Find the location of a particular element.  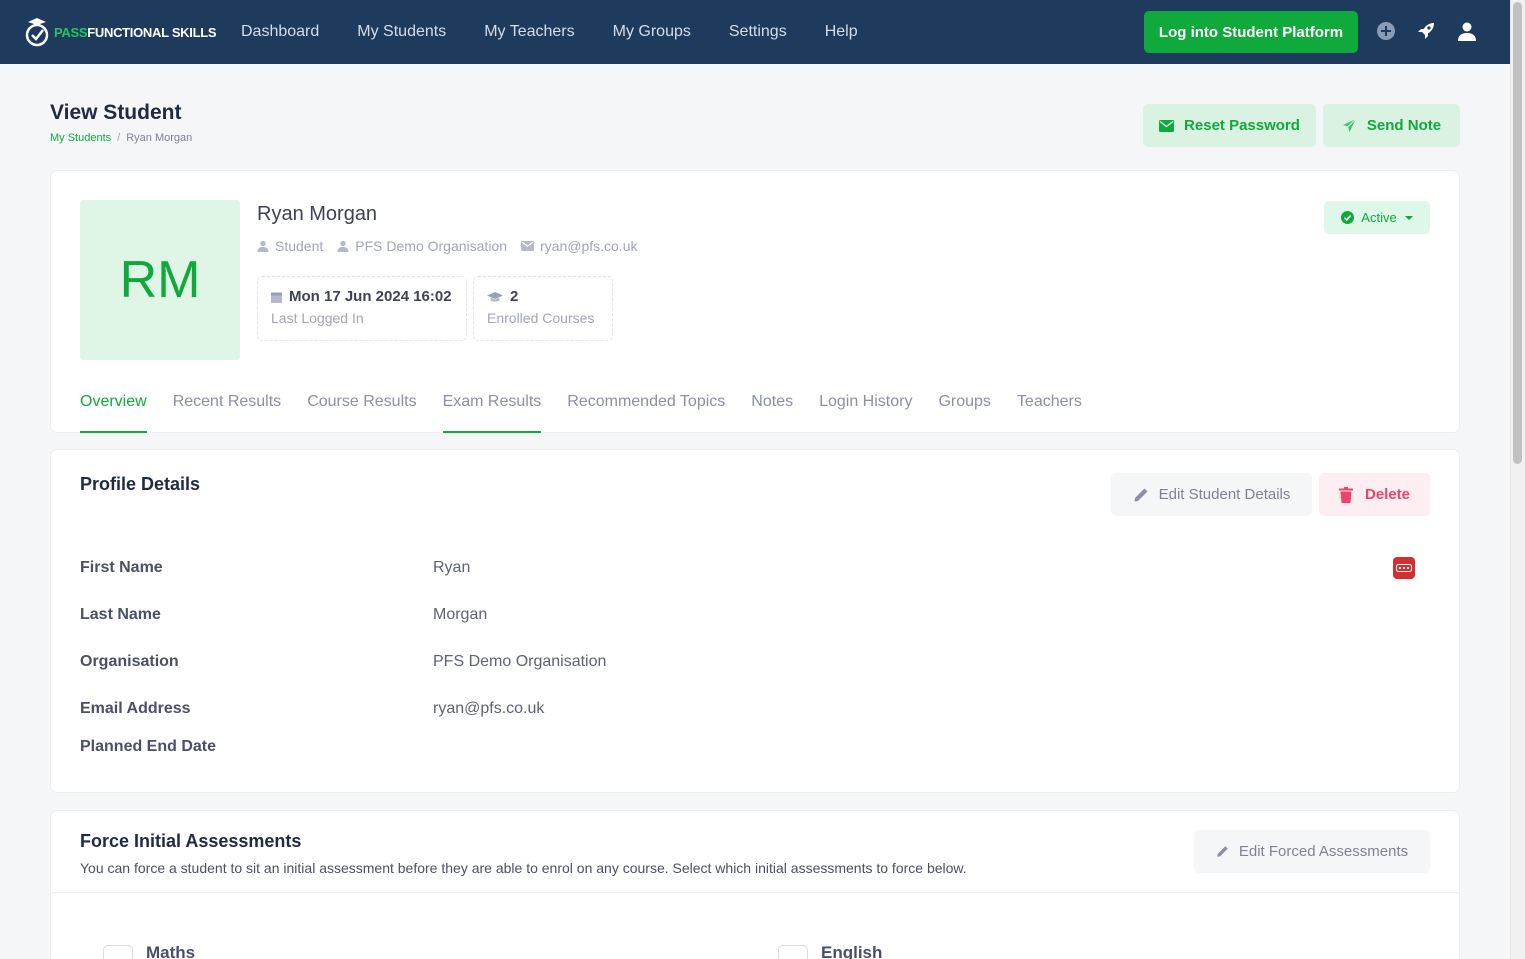

reset-password-button: Reset Password is located at coordinates (1229, 125).